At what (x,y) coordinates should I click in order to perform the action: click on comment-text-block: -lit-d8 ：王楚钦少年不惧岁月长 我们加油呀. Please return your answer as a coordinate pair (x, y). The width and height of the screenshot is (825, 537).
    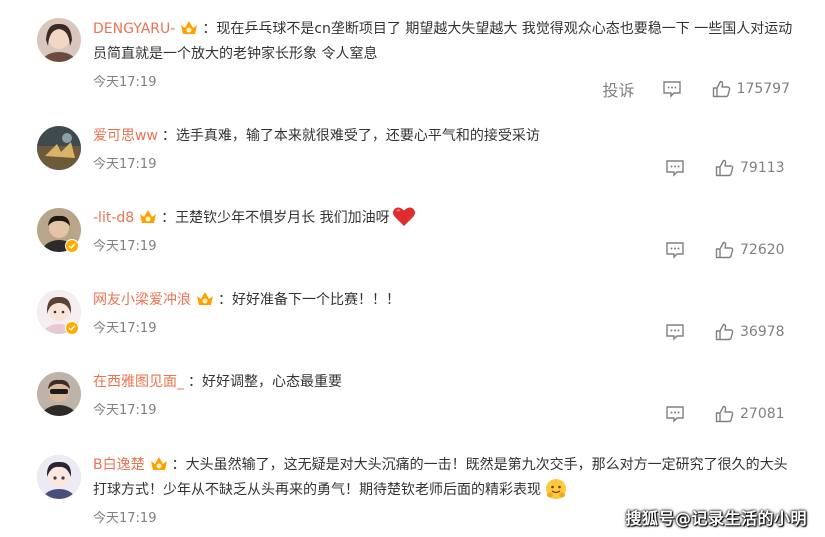
    Looking at the image, I should click on (444, 218).